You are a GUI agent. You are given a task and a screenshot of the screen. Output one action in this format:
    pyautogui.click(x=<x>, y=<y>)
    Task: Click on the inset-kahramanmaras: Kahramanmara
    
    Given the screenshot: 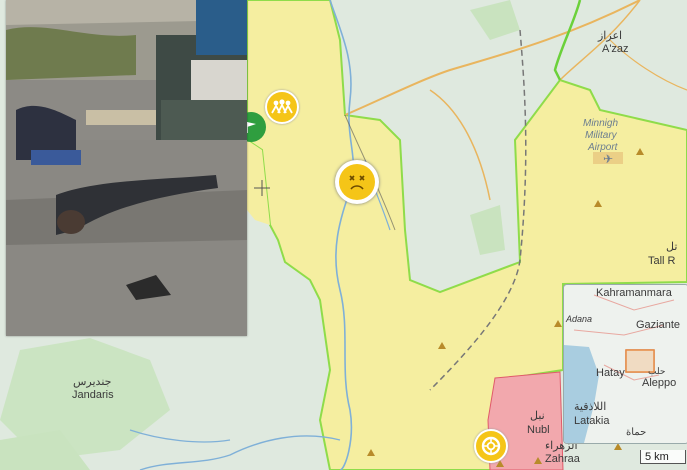 What is the action you would take?
    pyautogui.click(x=634, y=293)
    